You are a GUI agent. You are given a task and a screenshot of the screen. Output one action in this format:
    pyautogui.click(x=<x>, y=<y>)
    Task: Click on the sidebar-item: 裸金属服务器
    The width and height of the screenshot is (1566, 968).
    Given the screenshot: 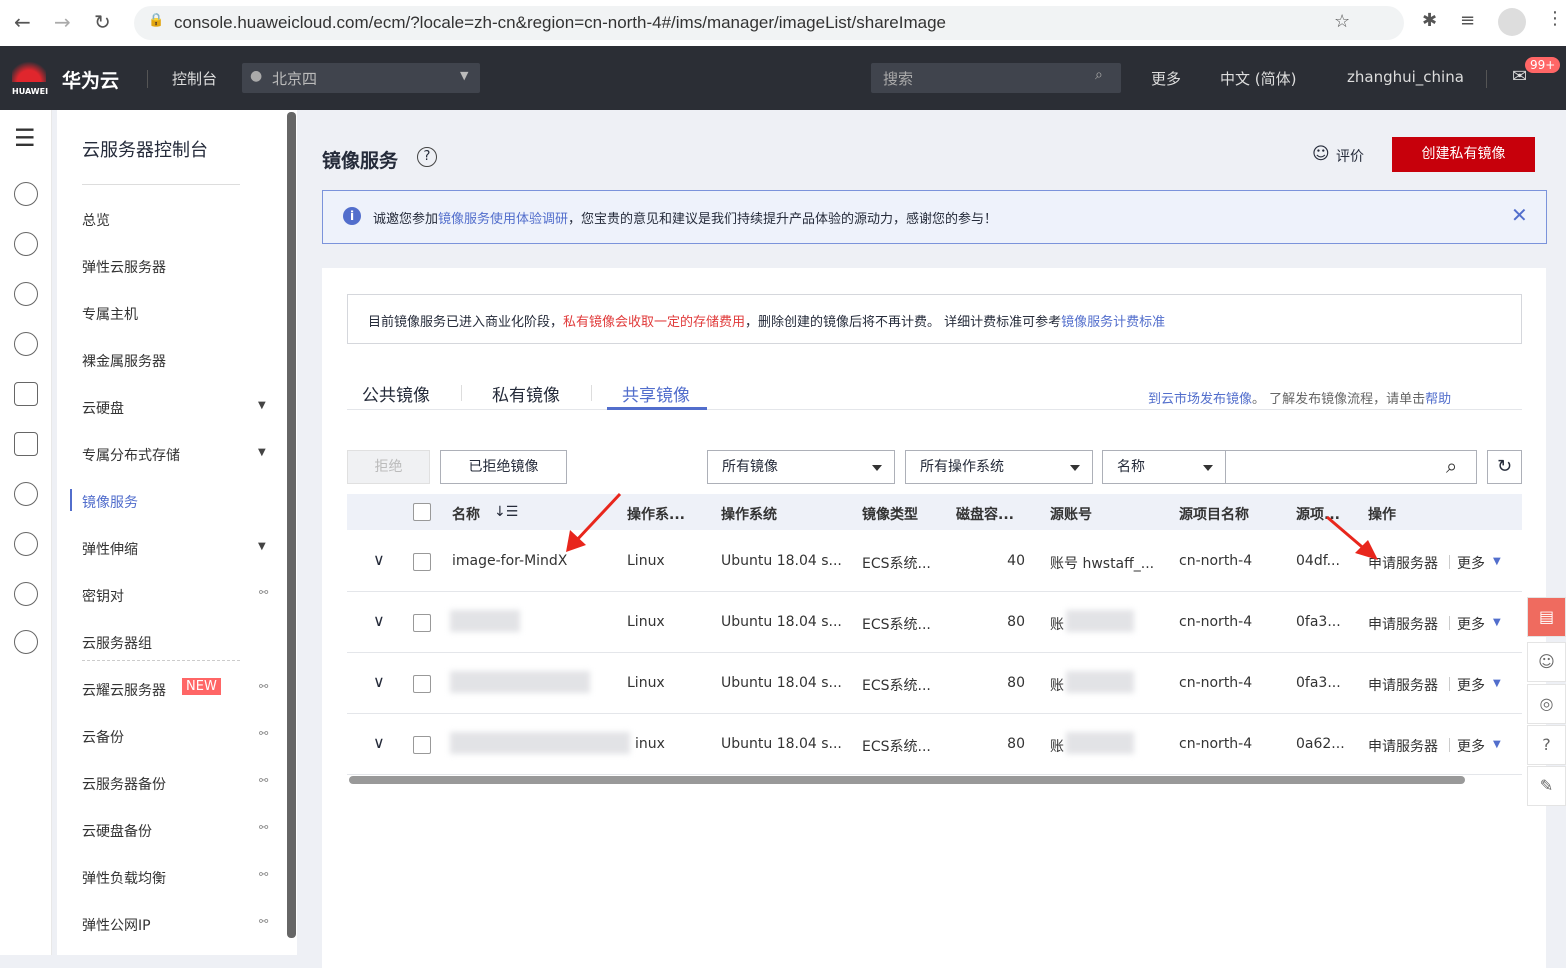 What is the action you would take?
    pyautogui.click(x=124, y=361)
    